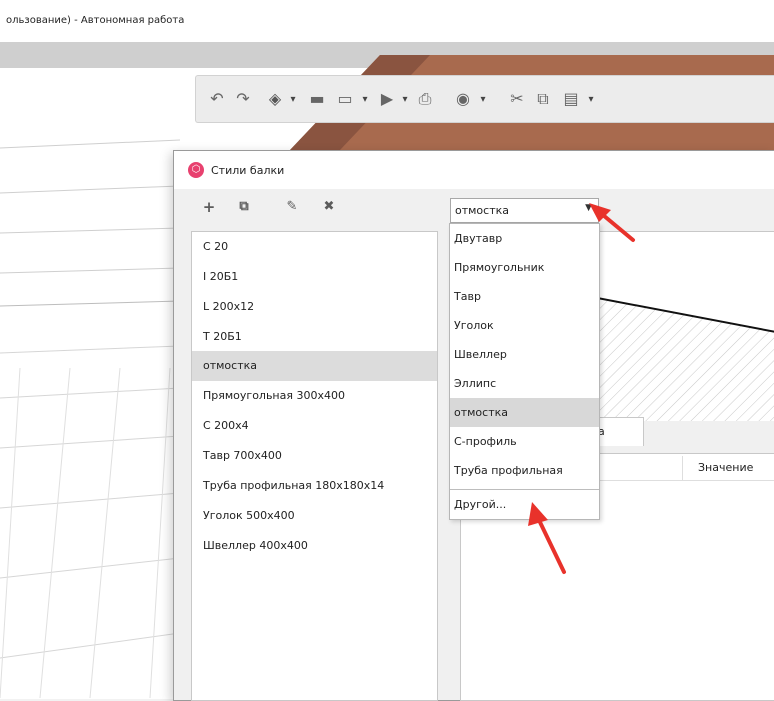  I want to click on value-column-header: Значение, so click(726, 467).